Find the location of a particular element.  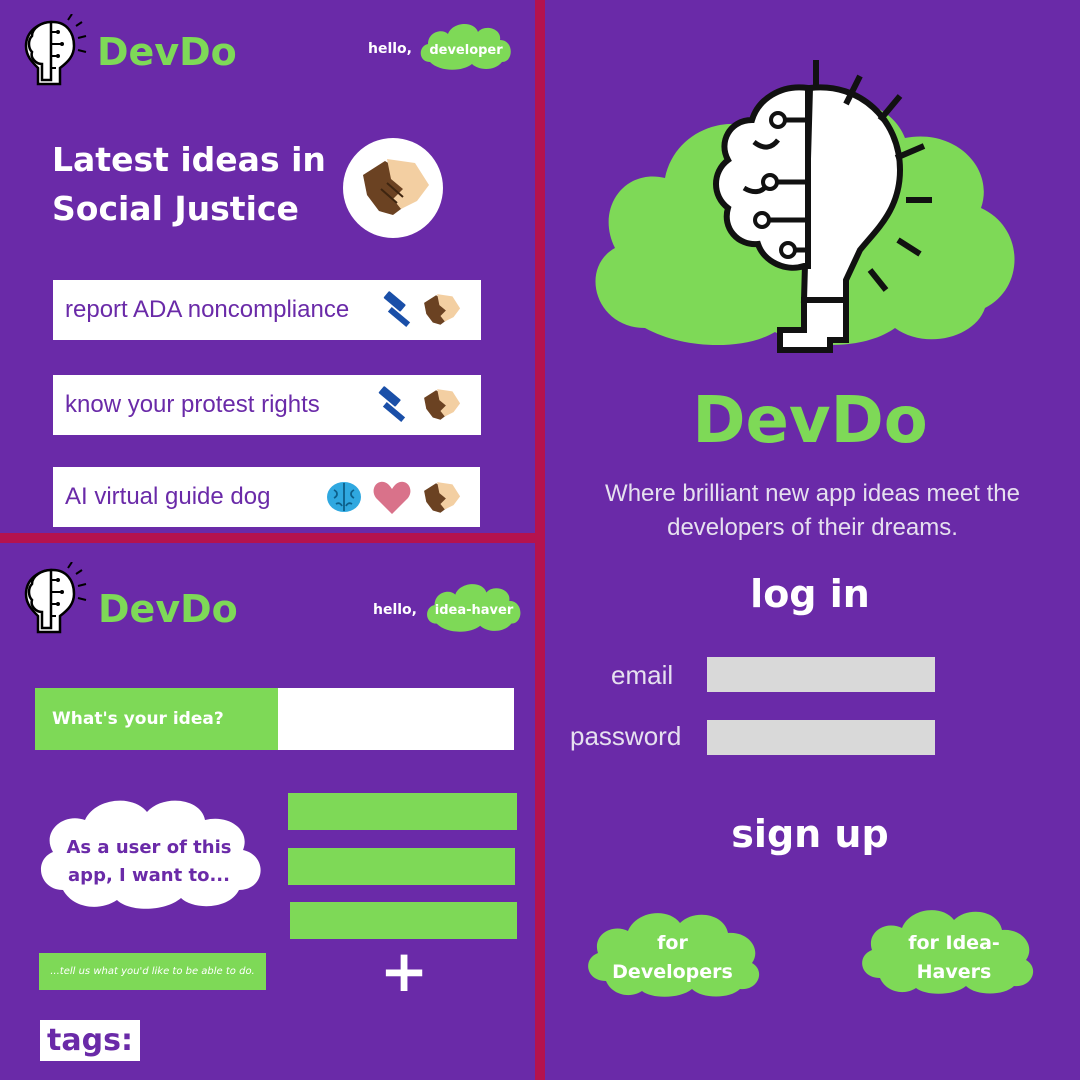

brain-bulb-hero-icon is located at coordinates (822, 206).